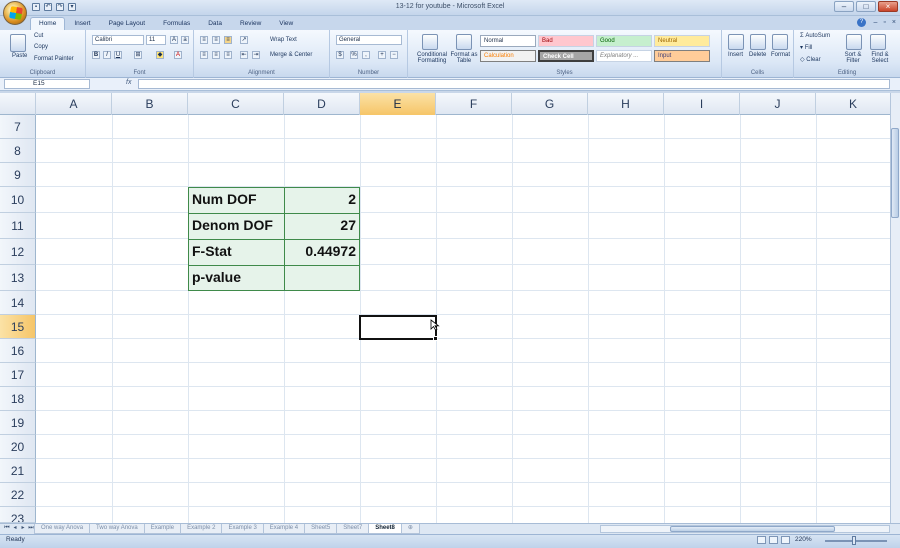 The height and width of the screenshot is (548, 900). I want to click on row-header: 23, so click(18, 515).